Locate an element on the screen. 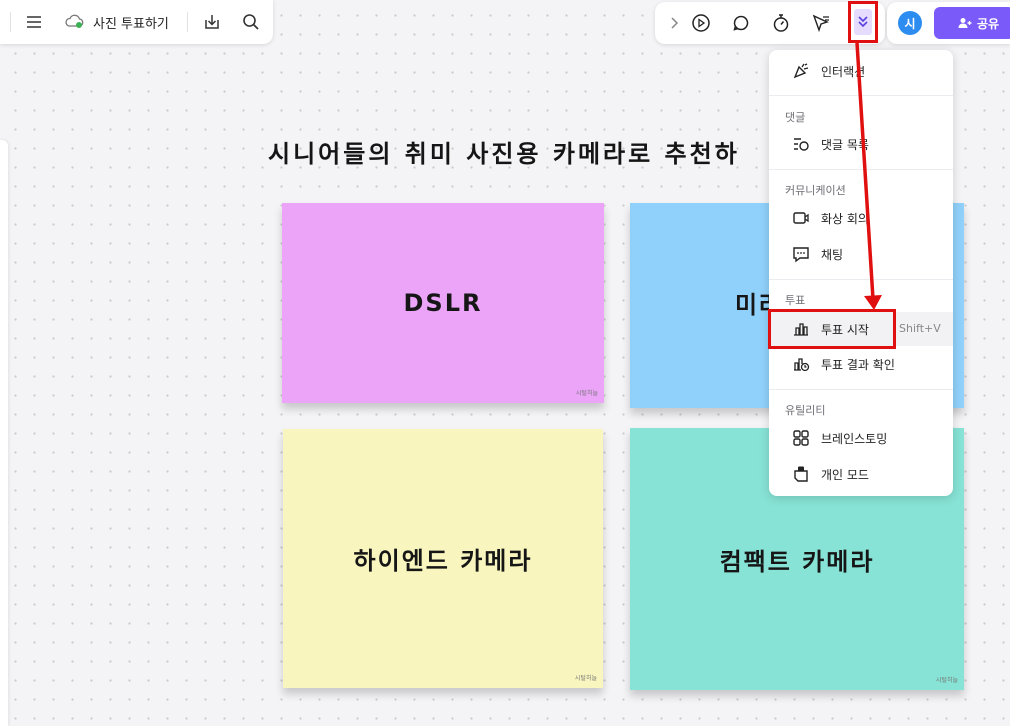  menu-item-interaction: 인터랙션 is located at coordinates (861, 71).